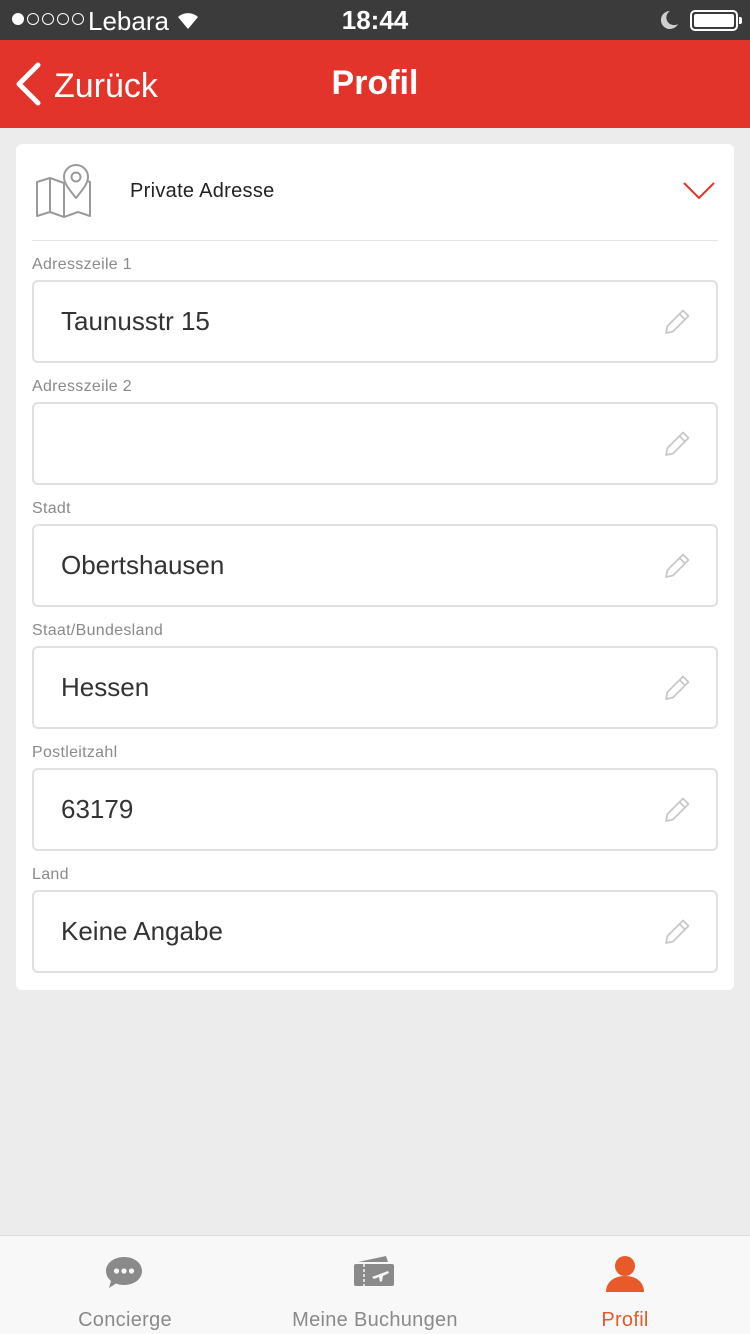 This screenshot has width=750, height=1334. I want to click on state-field: Hessen, so click(375, 687).